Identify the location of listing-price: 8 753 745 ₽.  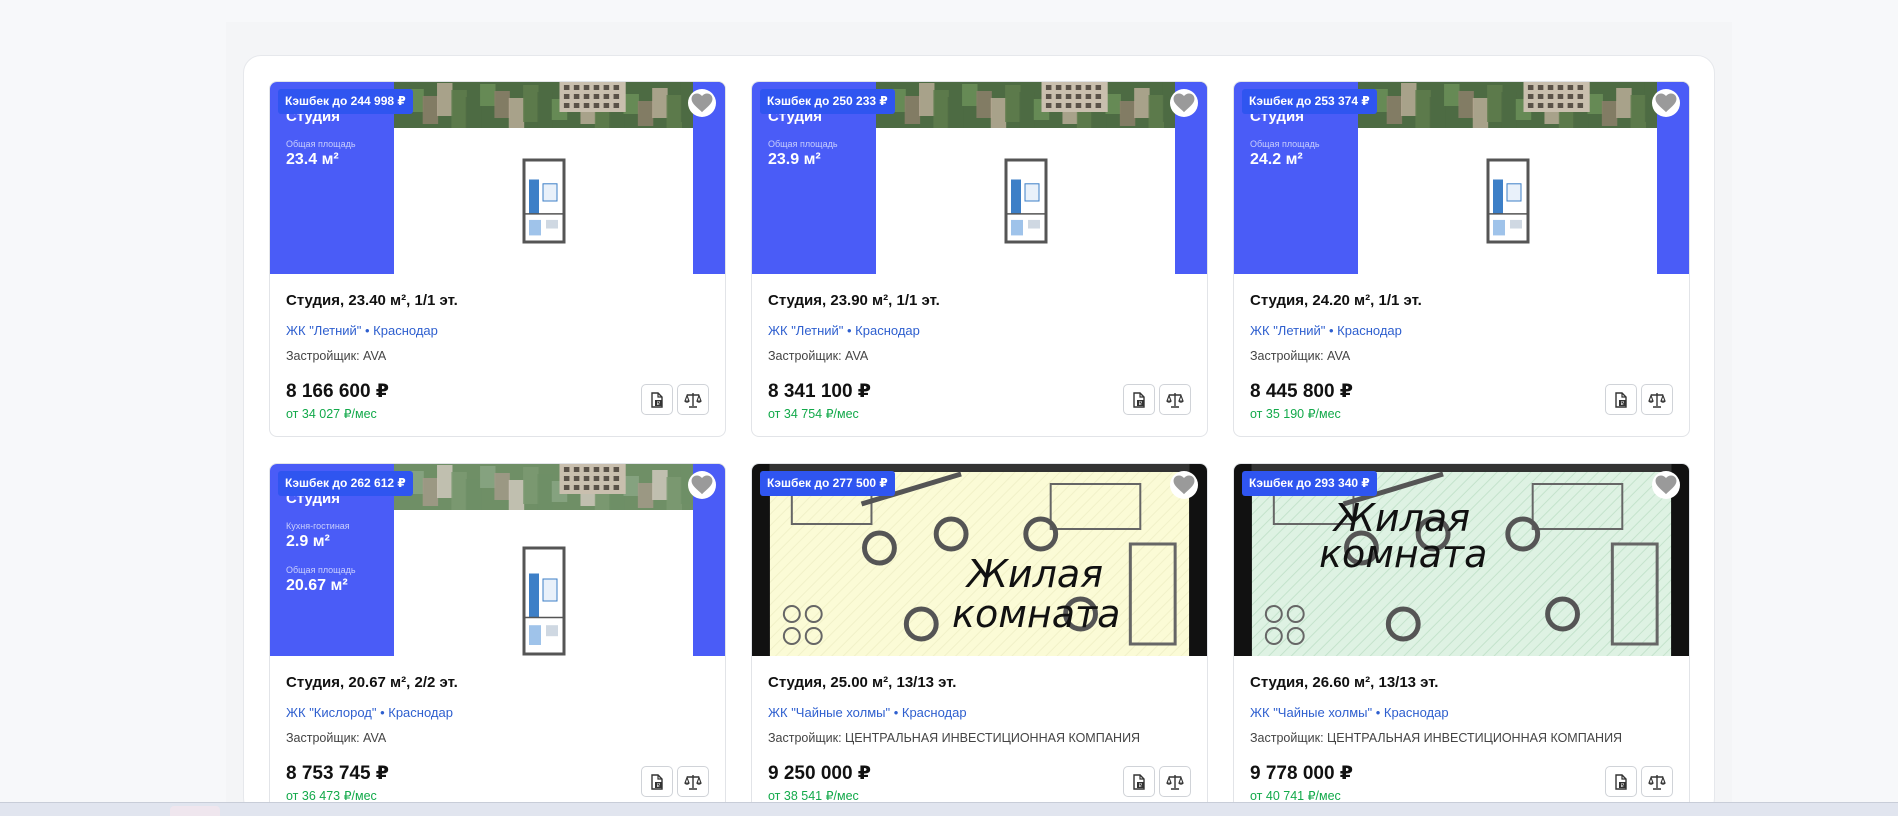
(338, 773).